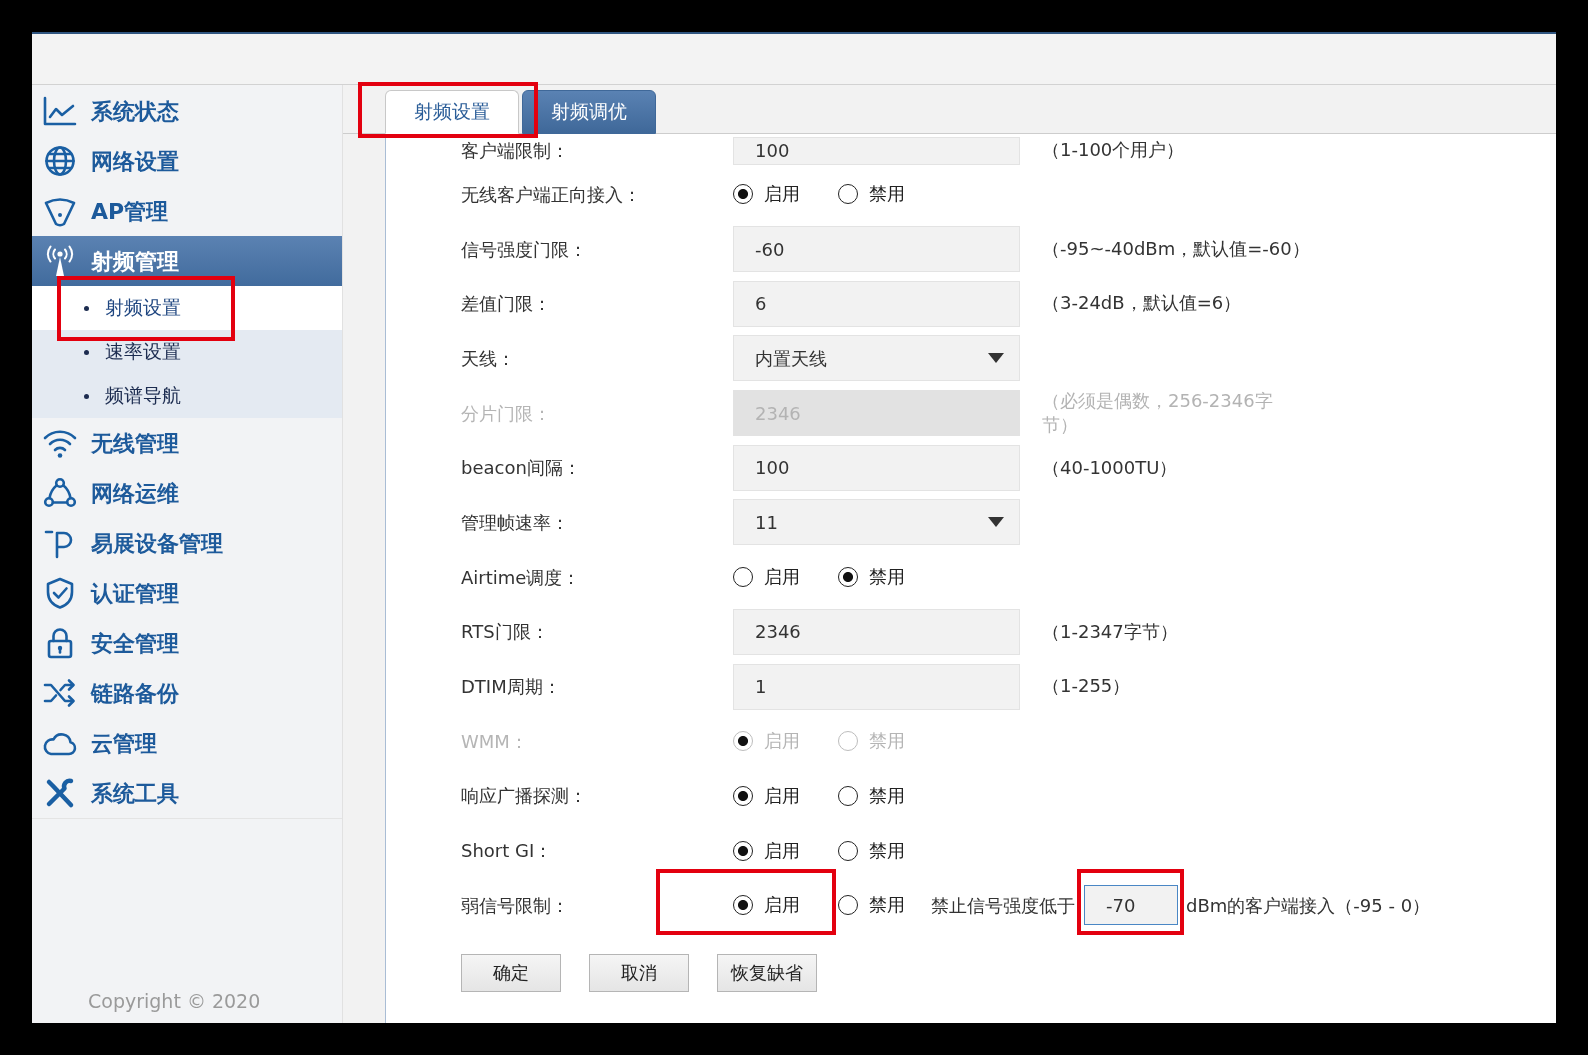 The width and height of the screenshot is (1588, 1055). Describe the element at coordinates (187, 743) in the screenshot. I see `sidebar-item: 云管理` at that location.